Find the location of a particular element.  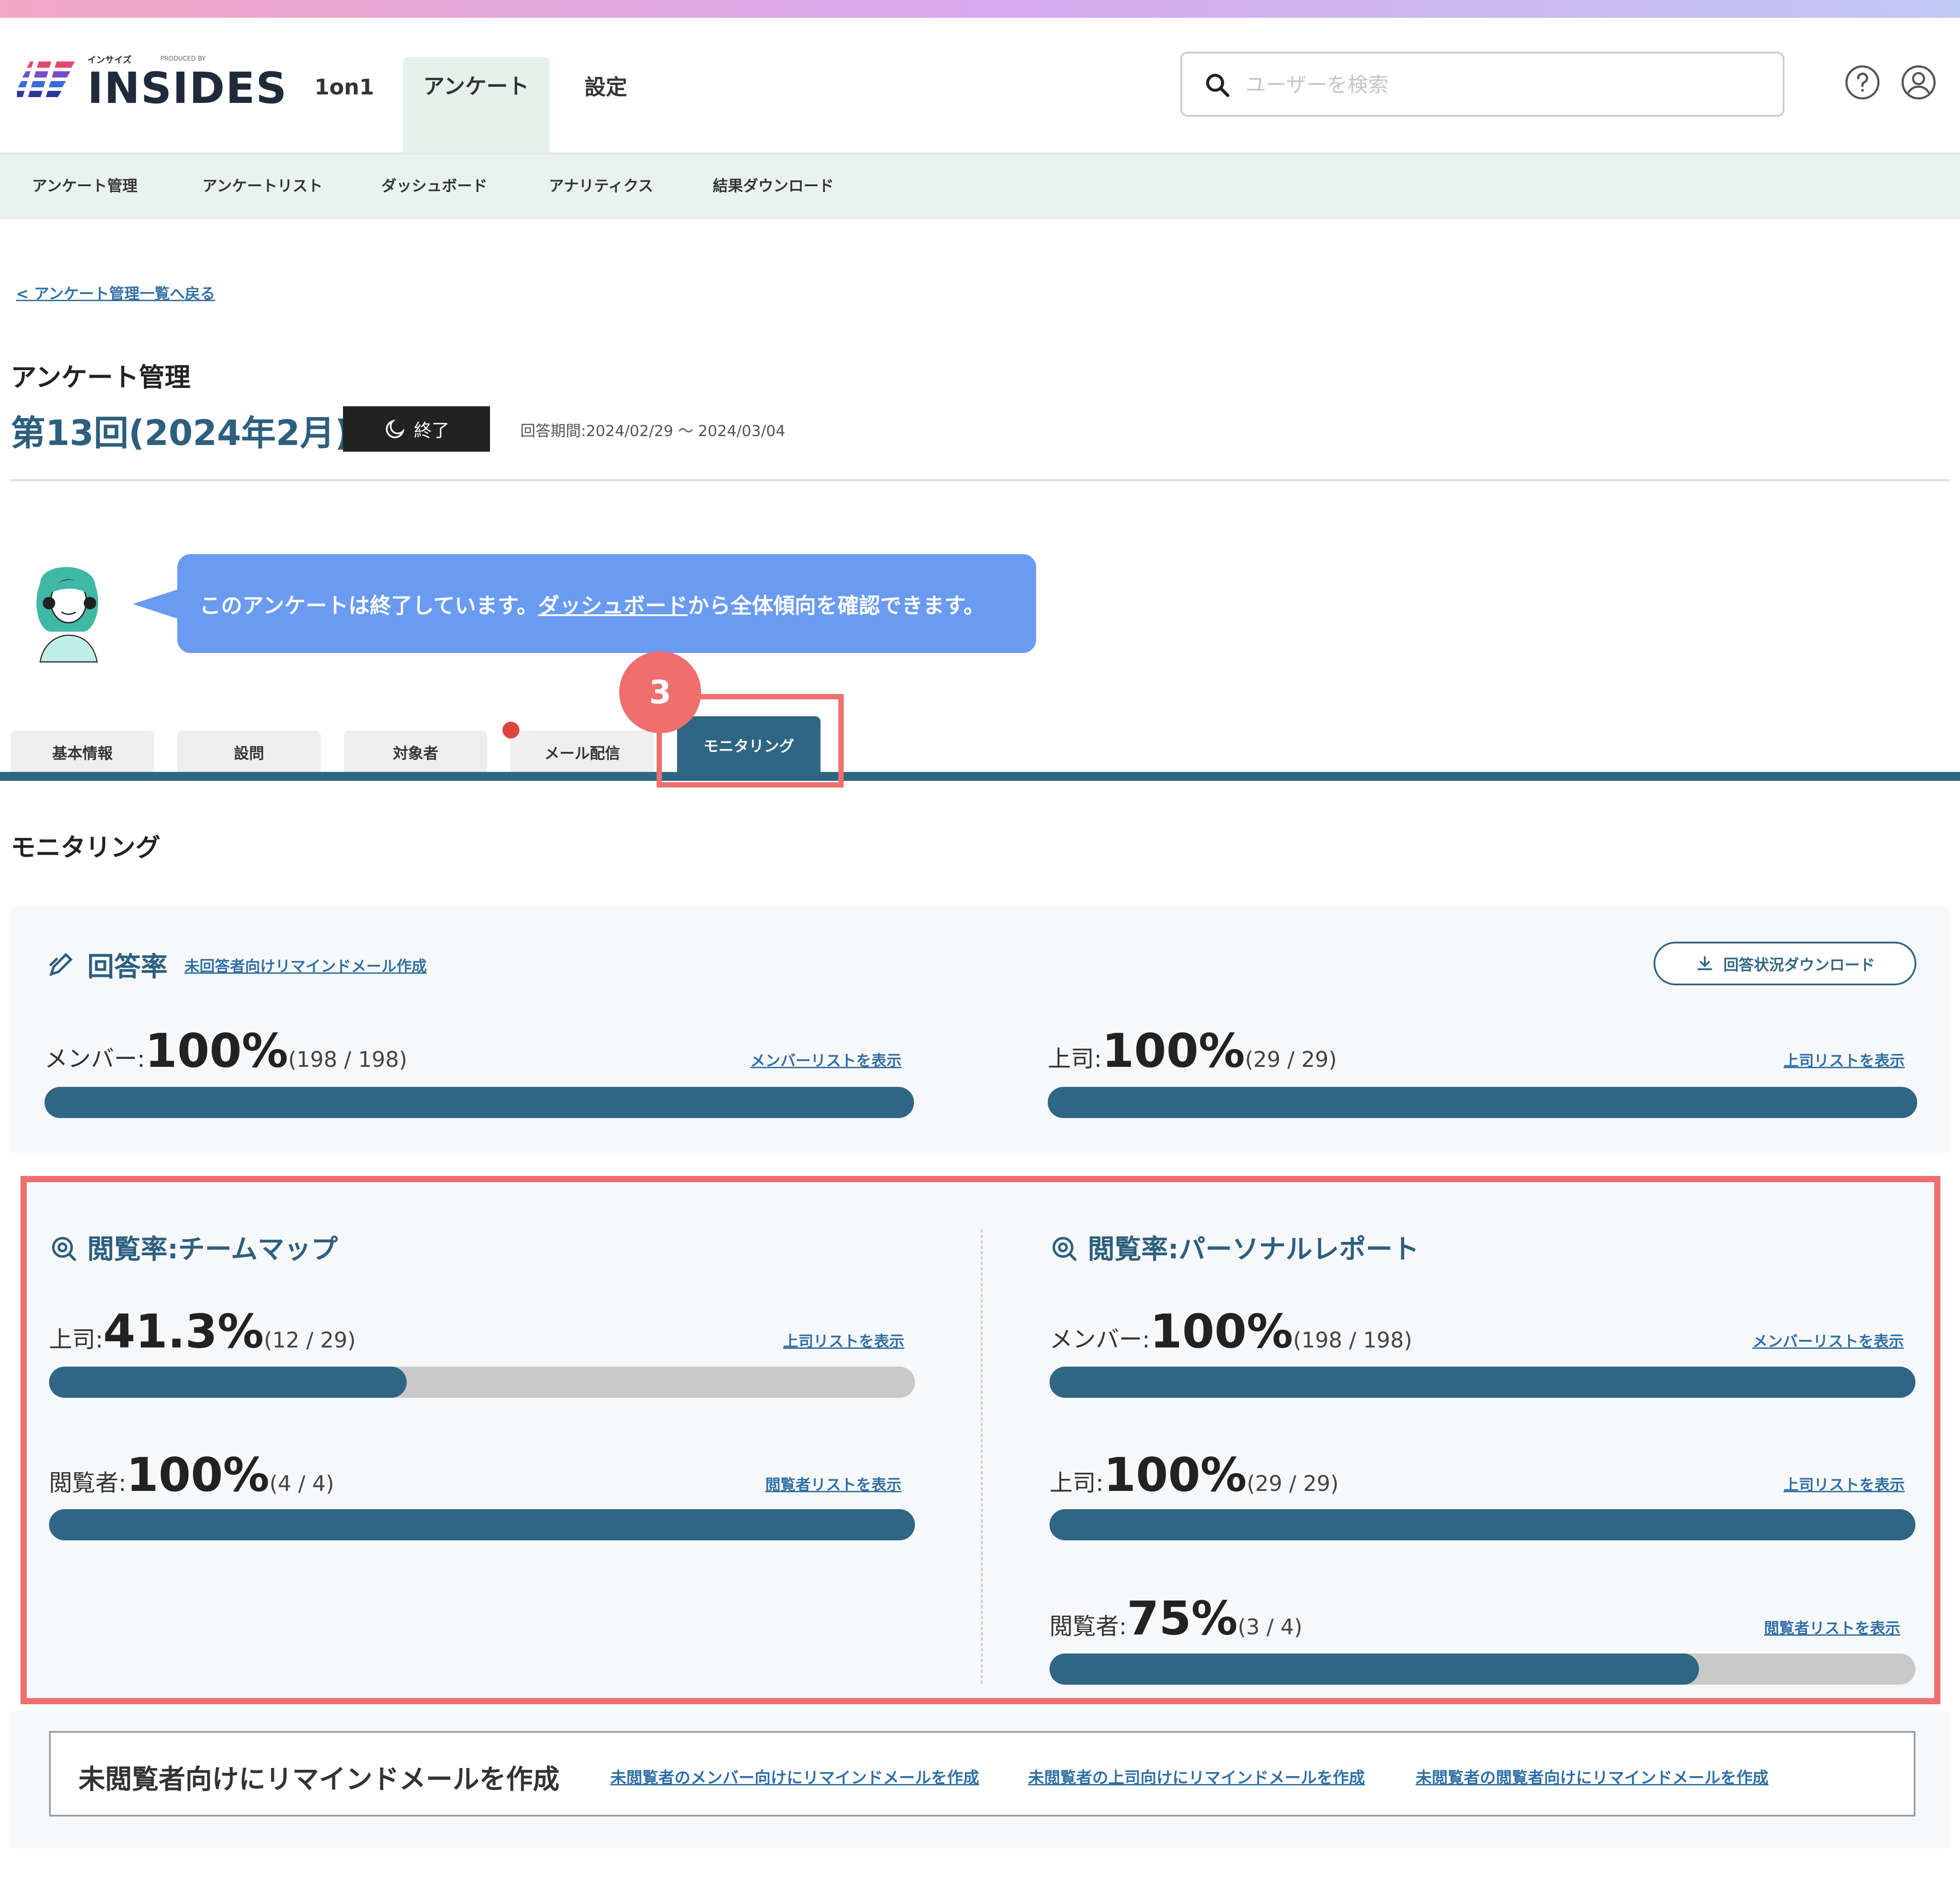

response-member-bar is located at coordinates (479, 1102).